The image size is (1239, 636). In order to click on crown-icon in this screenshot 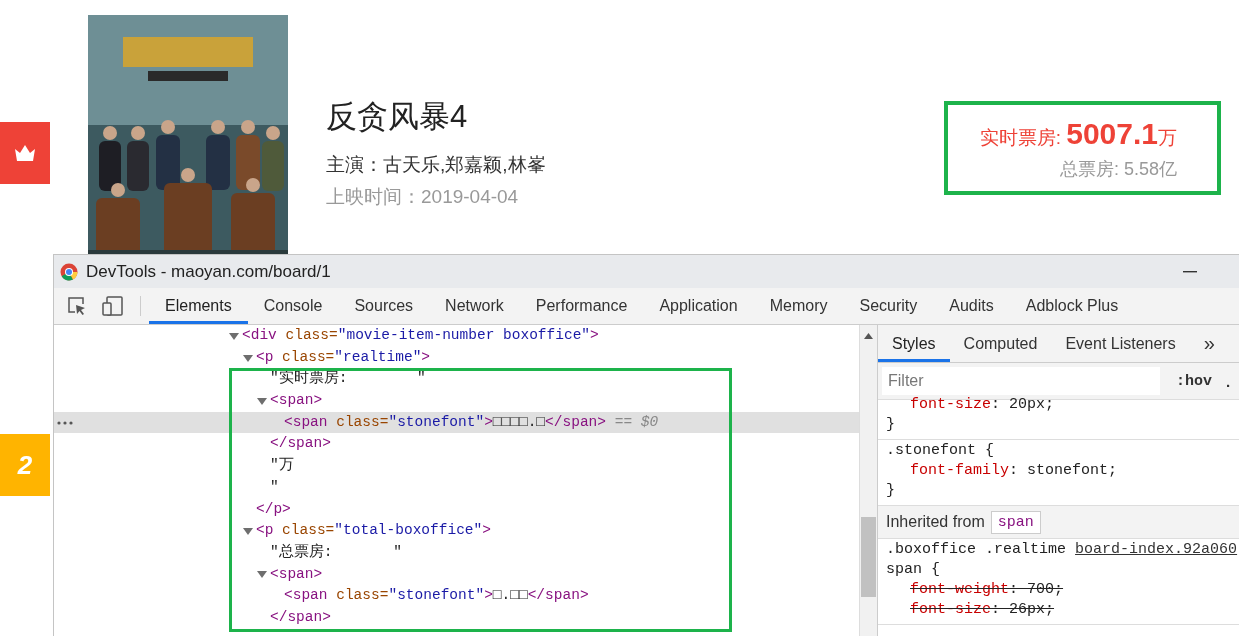, I will do `click(25, 153)`.